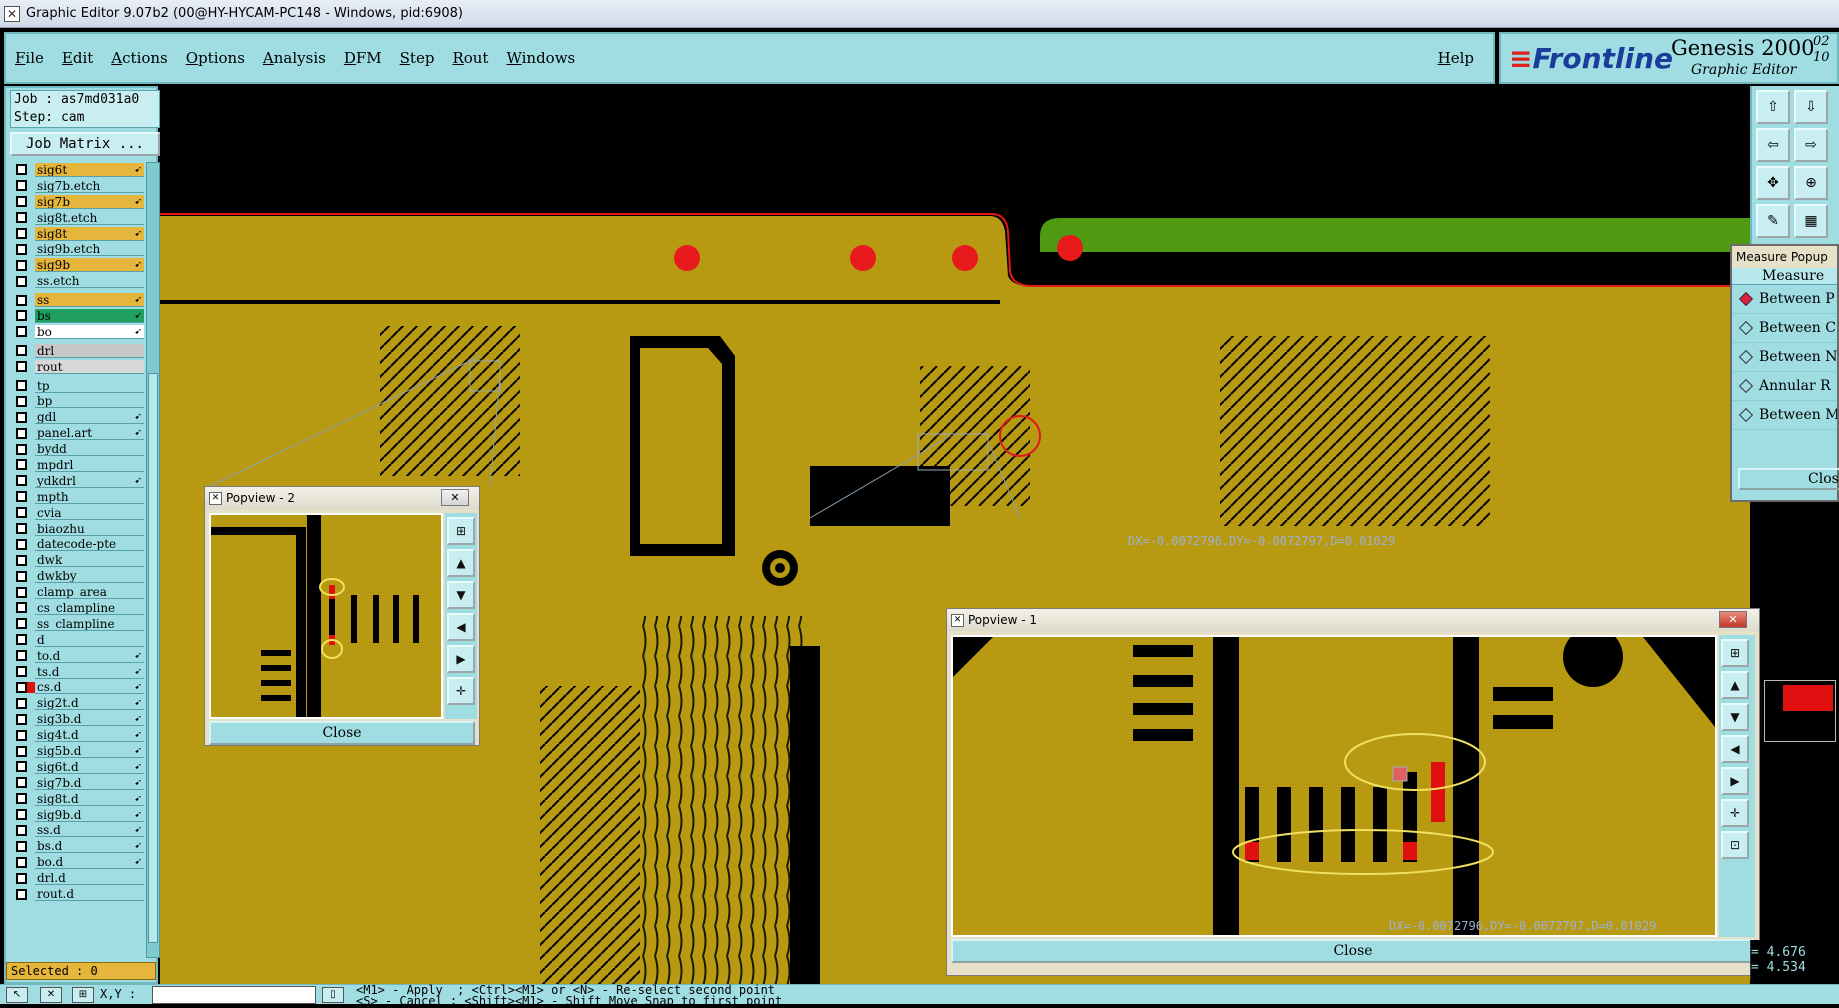 The height and width of the screenshot is (1008, 1839). I want to click on layer-row: dwkby, so click(77, 576).